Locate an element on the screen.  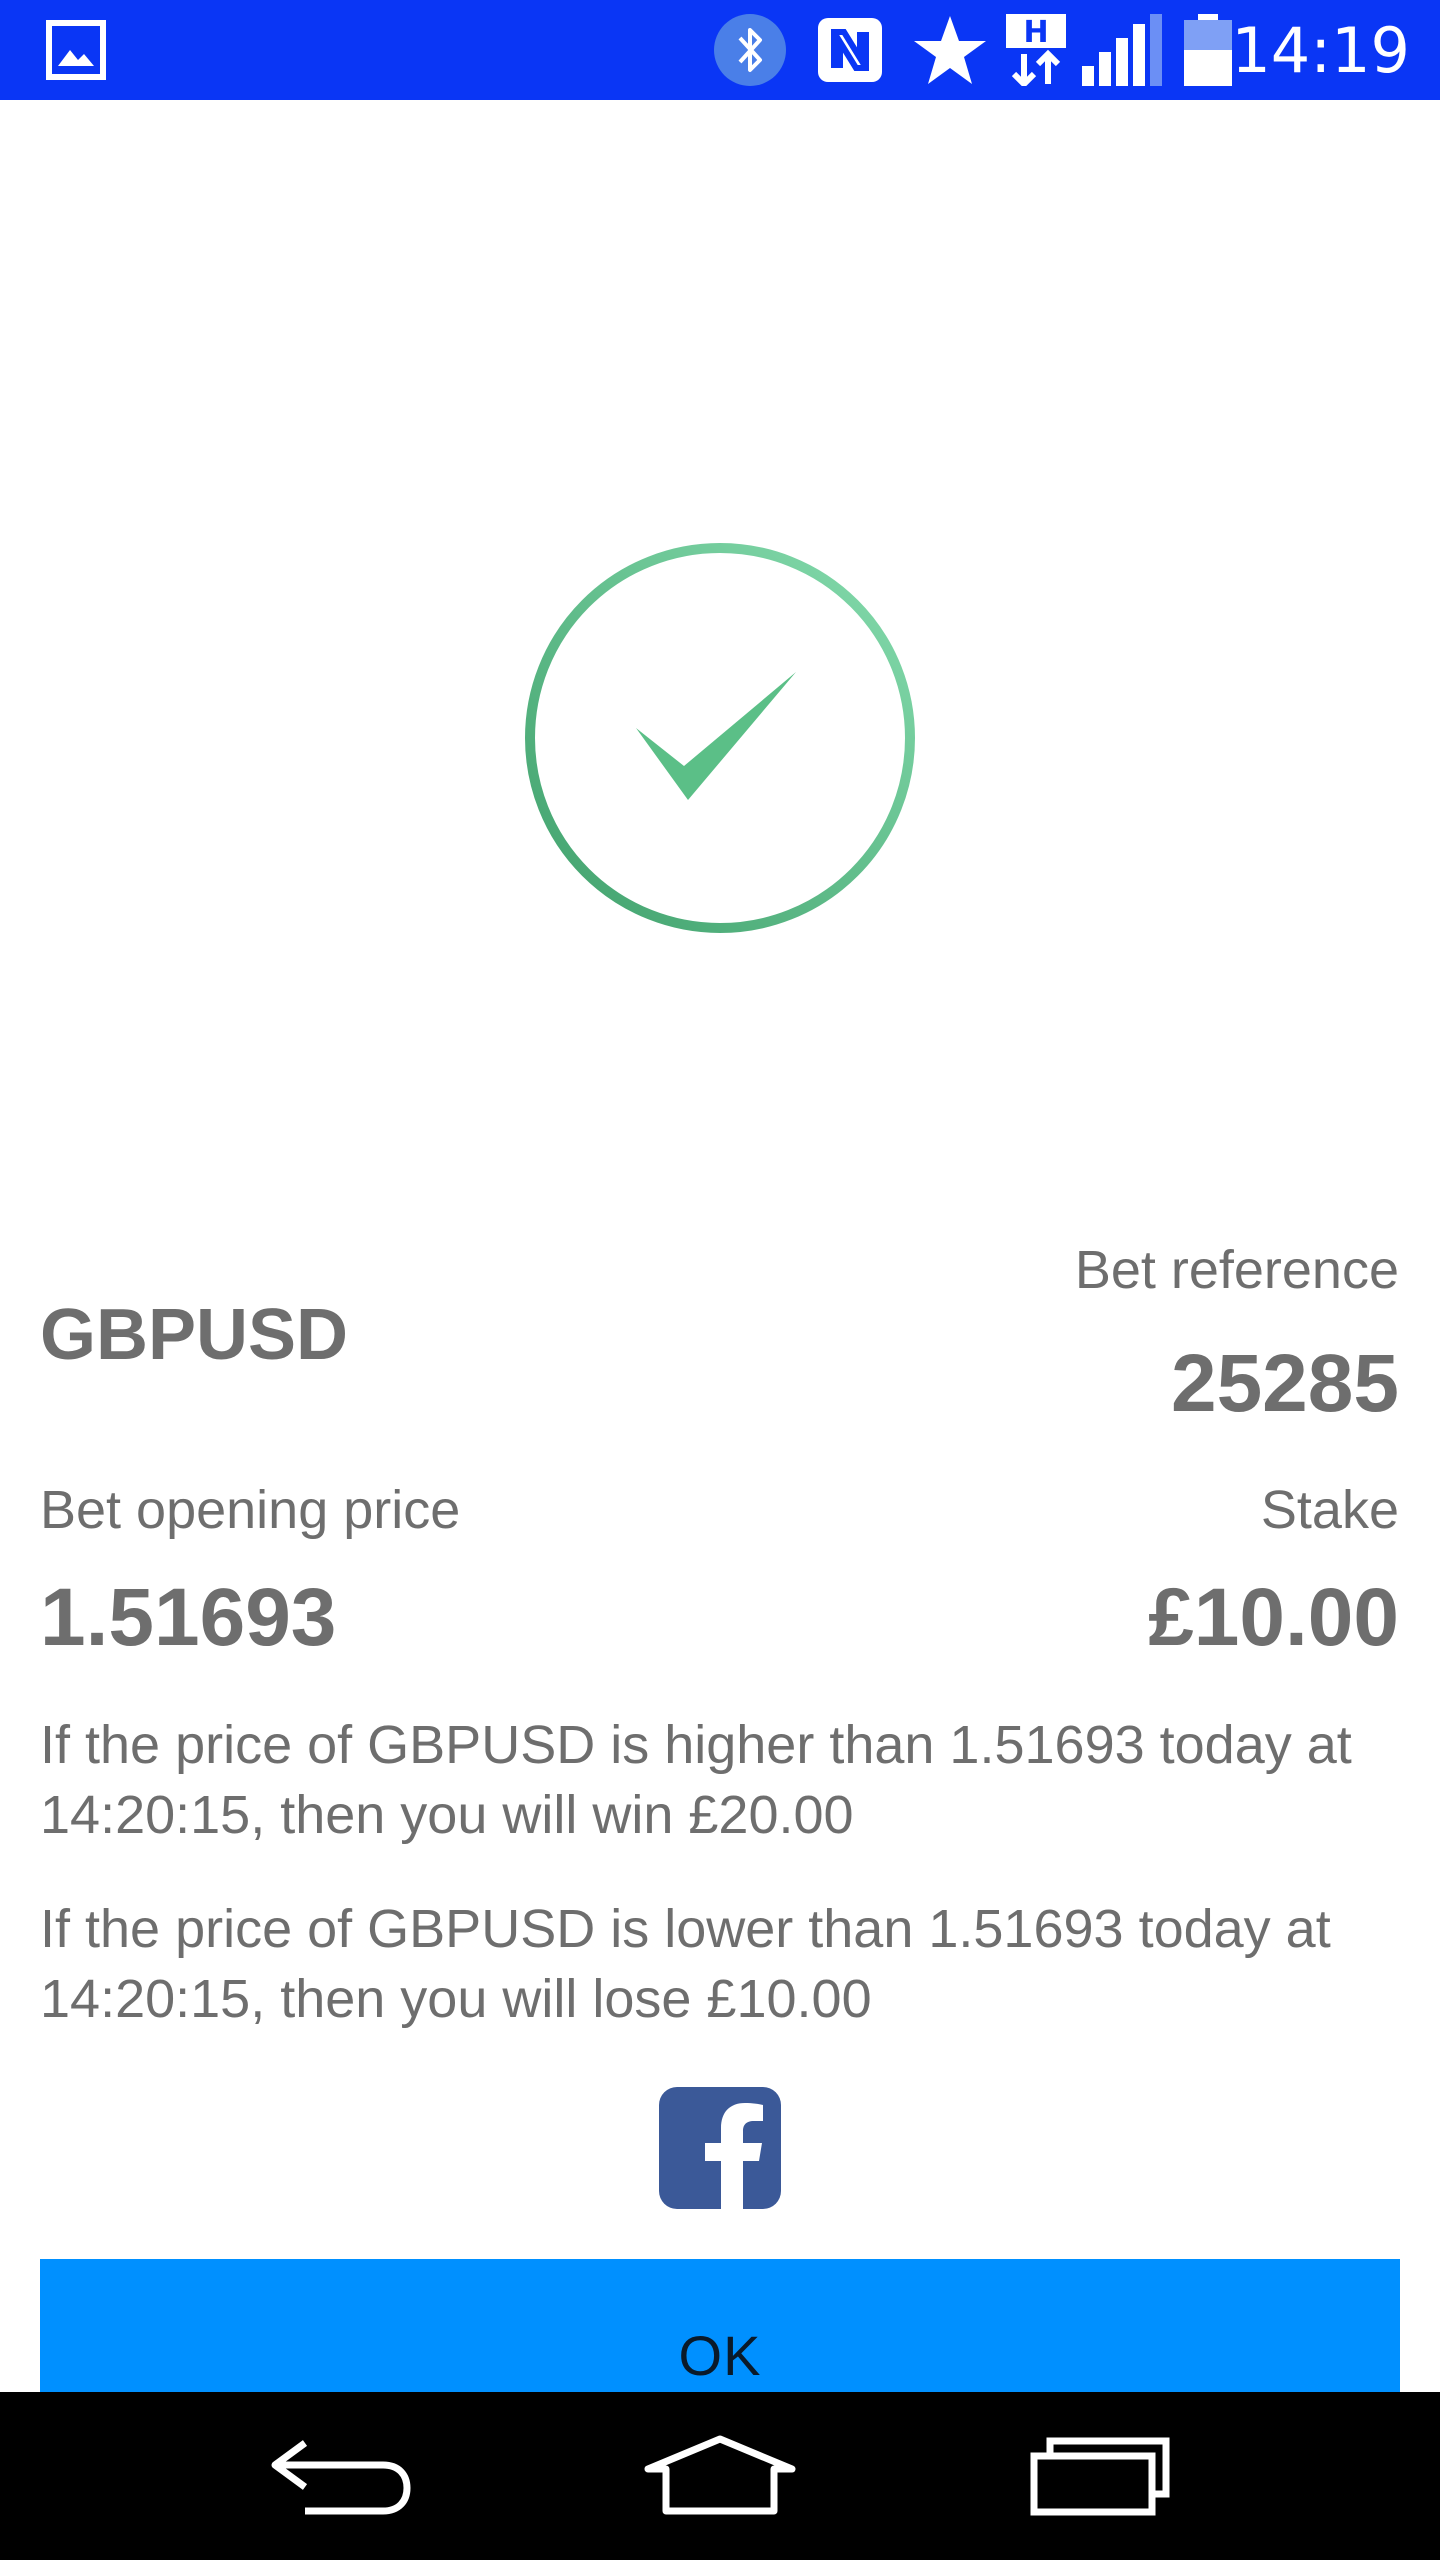
check-circle-icon is located at coordinates (720, 738).